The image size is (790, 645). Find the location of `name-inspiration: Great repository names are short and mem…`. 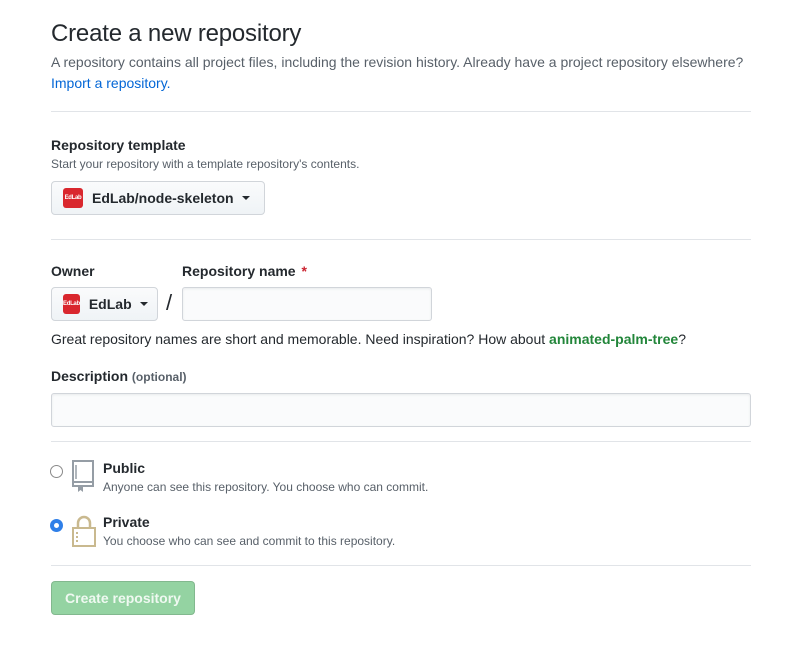

name-inspiration: Great repository names are short and mem… is located at coordinates (368, 339).